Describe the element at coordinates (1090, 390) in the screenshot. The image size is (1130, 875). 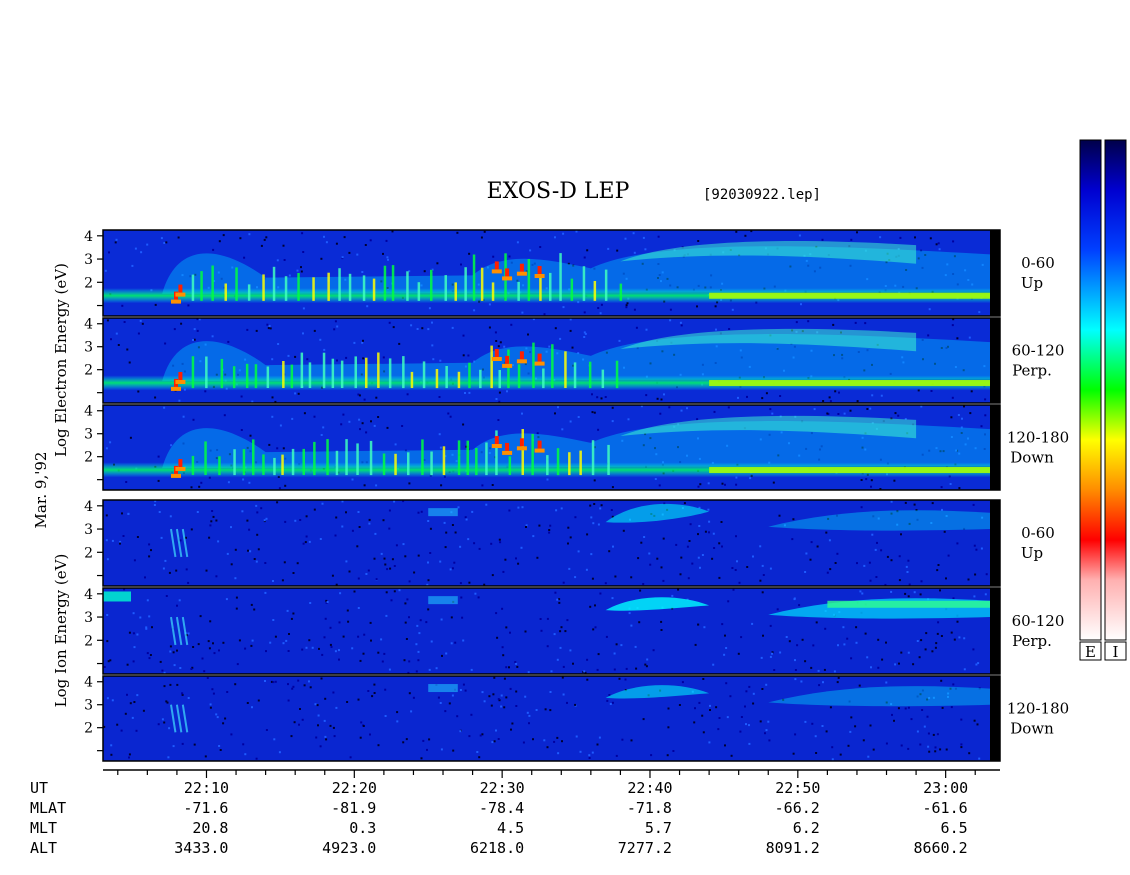
I see `colorbar` at that location.